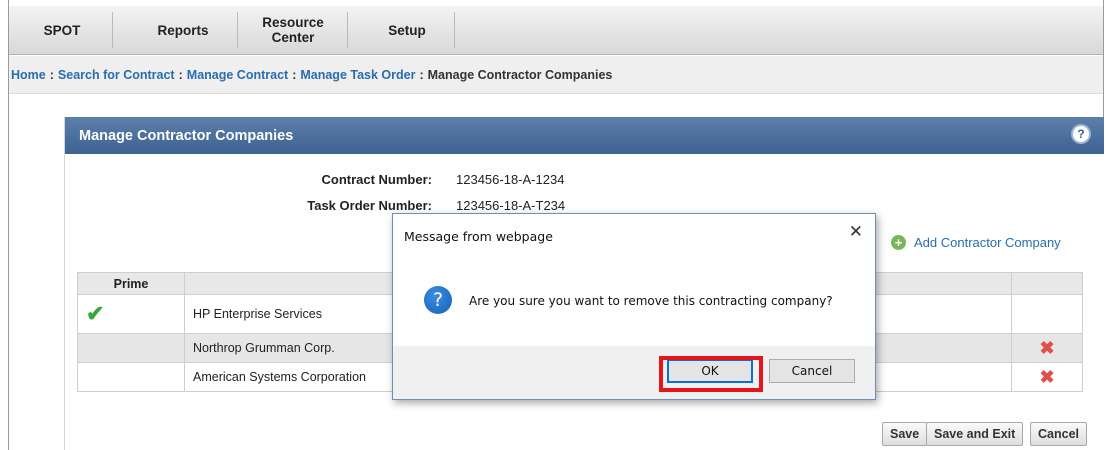 The image size is (1113, 450). What do you see at coordinates (478, 236) in the screenshot?
I see `dialog-title: Message from webpage` at bounding box center [478, 236].